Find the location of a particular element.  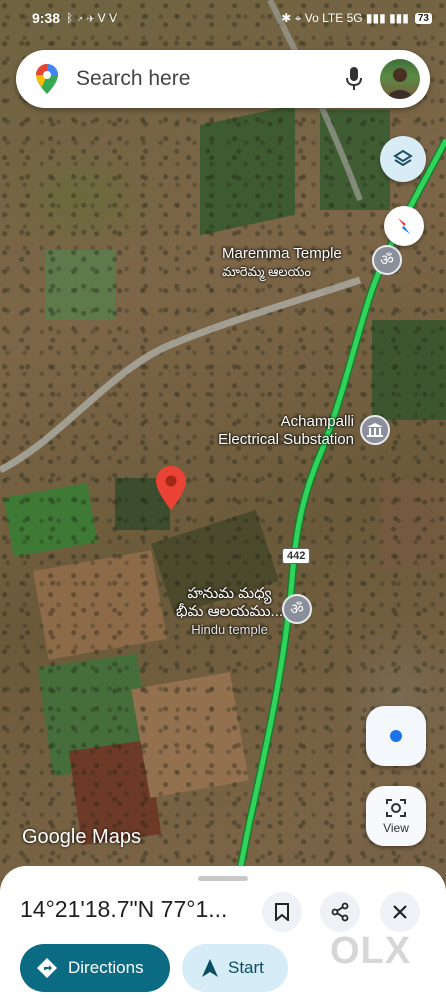

view-button: View is located at coordinates (396, 816).